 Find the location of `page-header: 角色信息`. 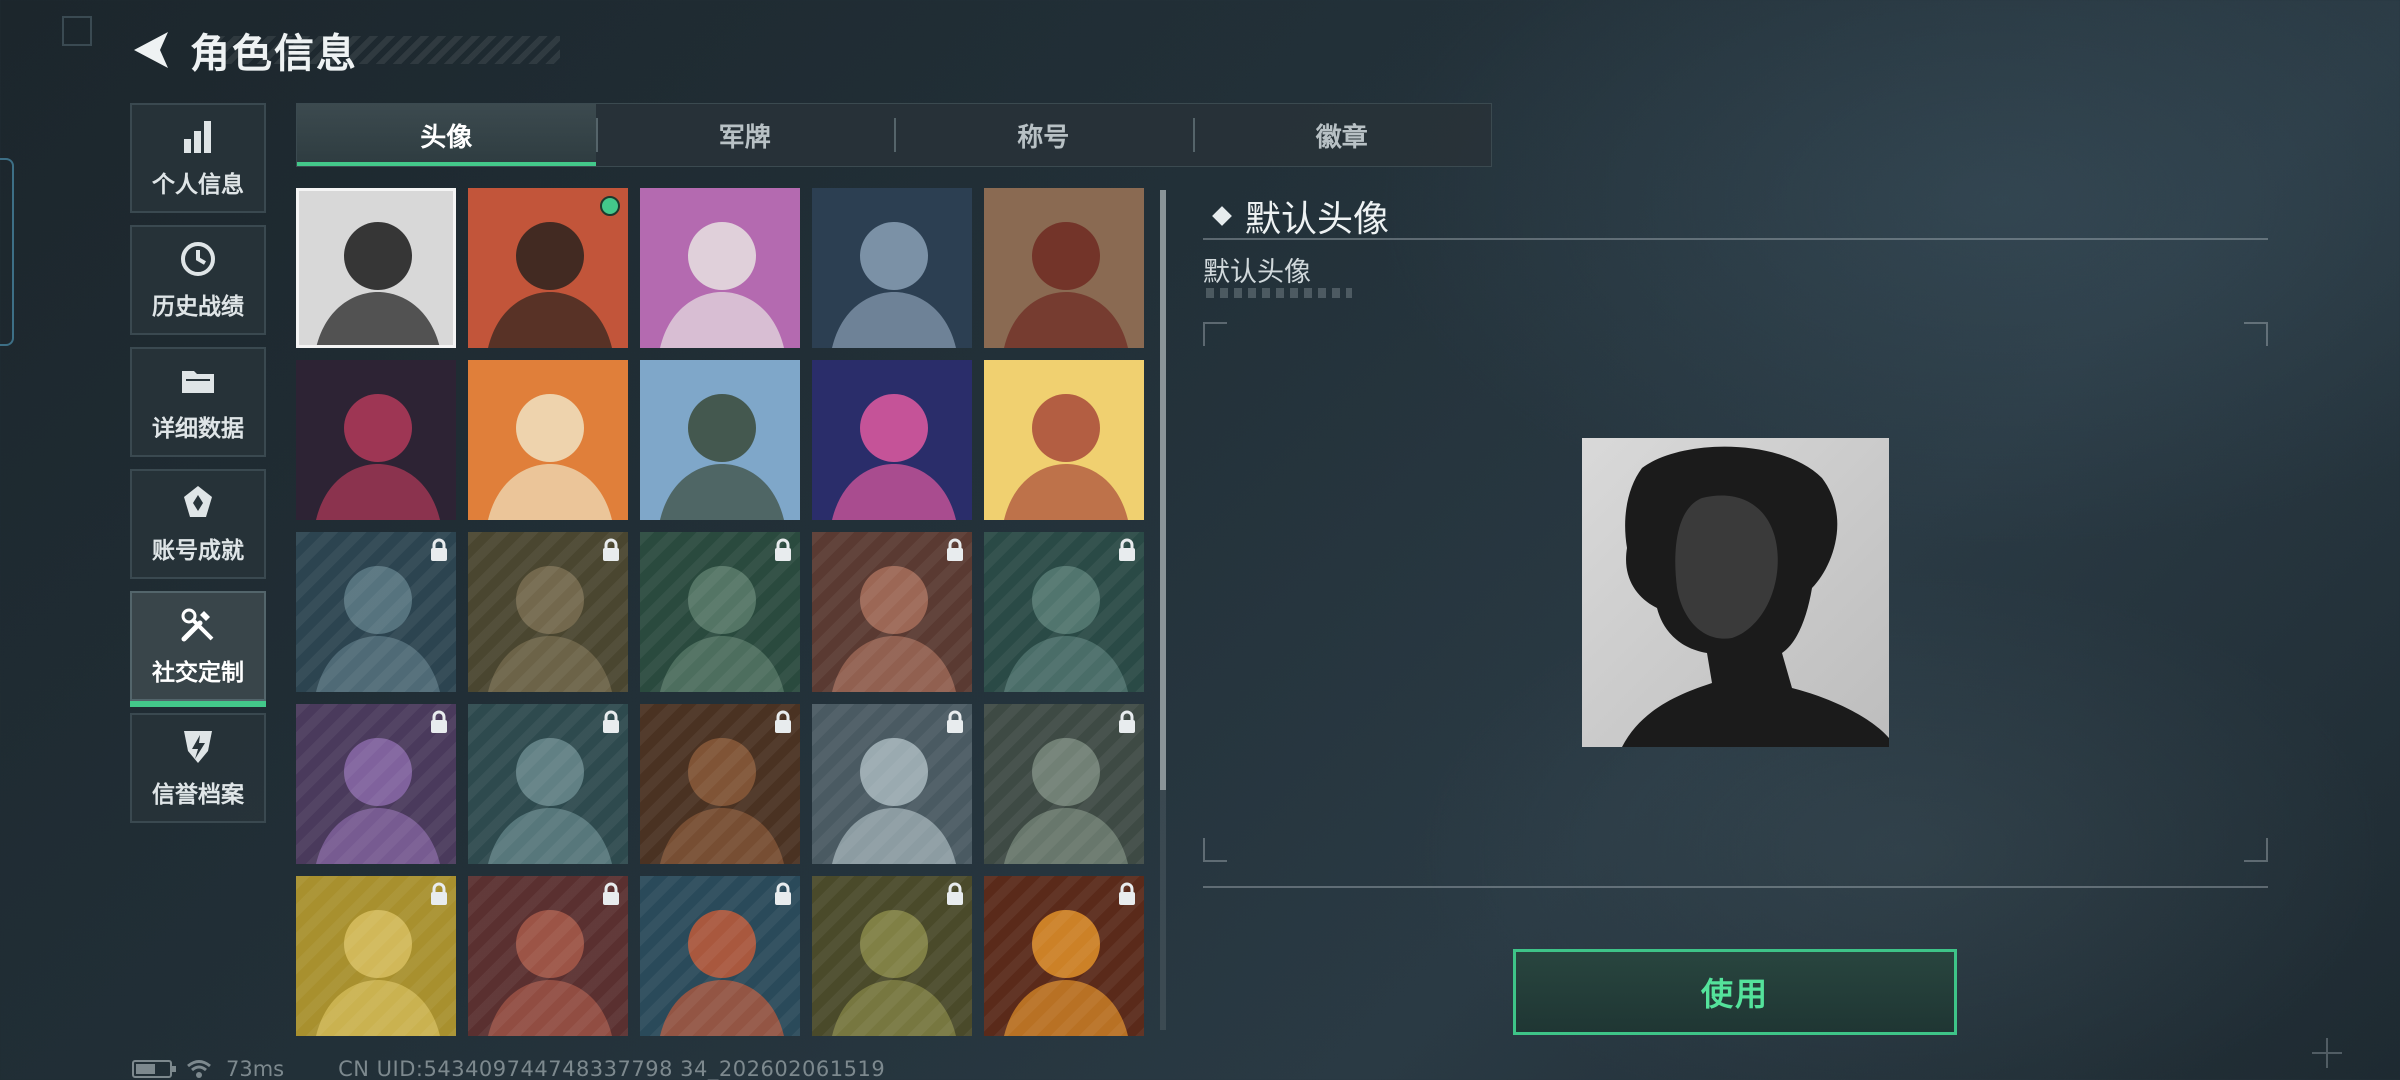

page-header: 角色信息 is located at coordinates (244, 50).